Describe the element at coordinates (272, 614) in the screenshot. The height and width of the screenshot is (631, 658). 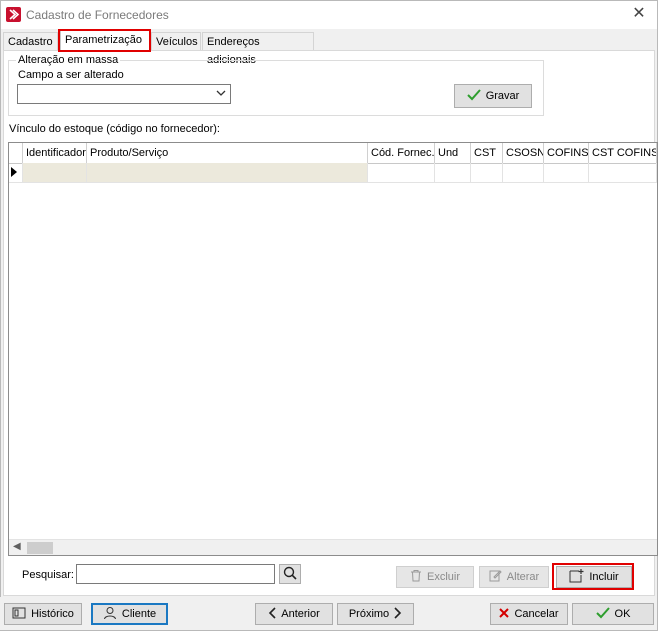
I see `chevron-left-icon` at that location.